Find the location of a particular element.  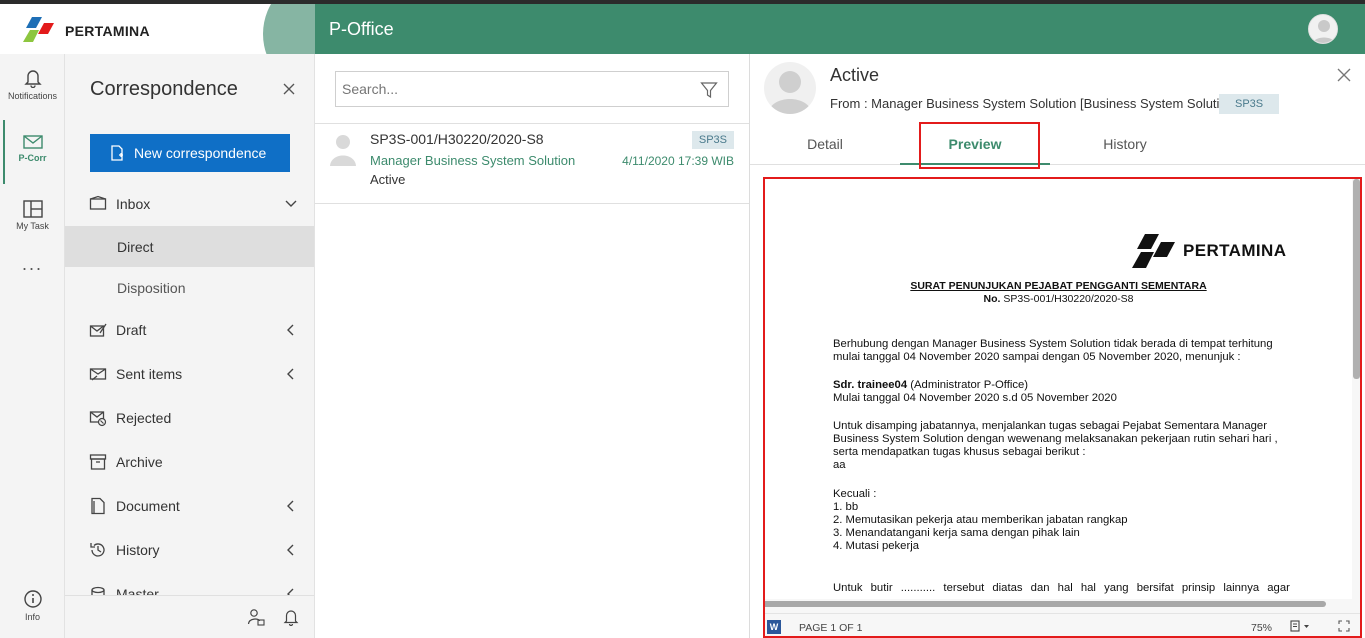

document-logo-icon is located at coordinates (1153, 251).